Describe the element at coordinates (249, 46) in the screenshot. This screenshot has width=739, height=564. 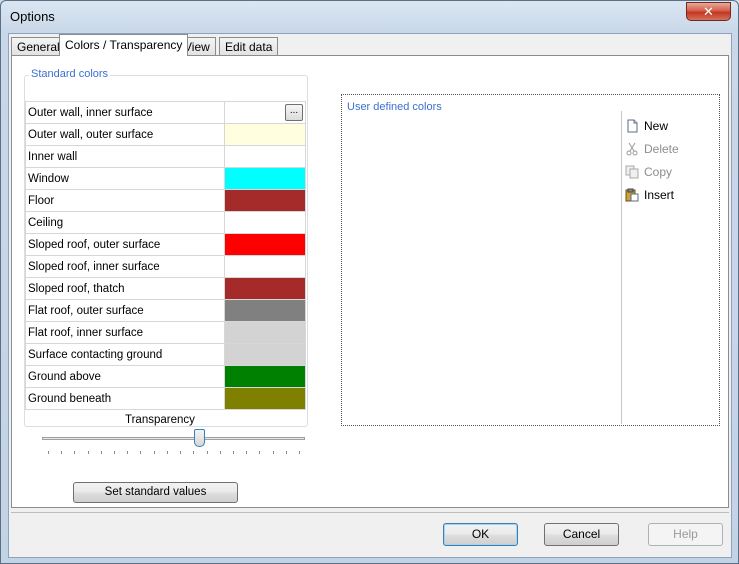
I see `tab-edit-data: Edit data` at that location.